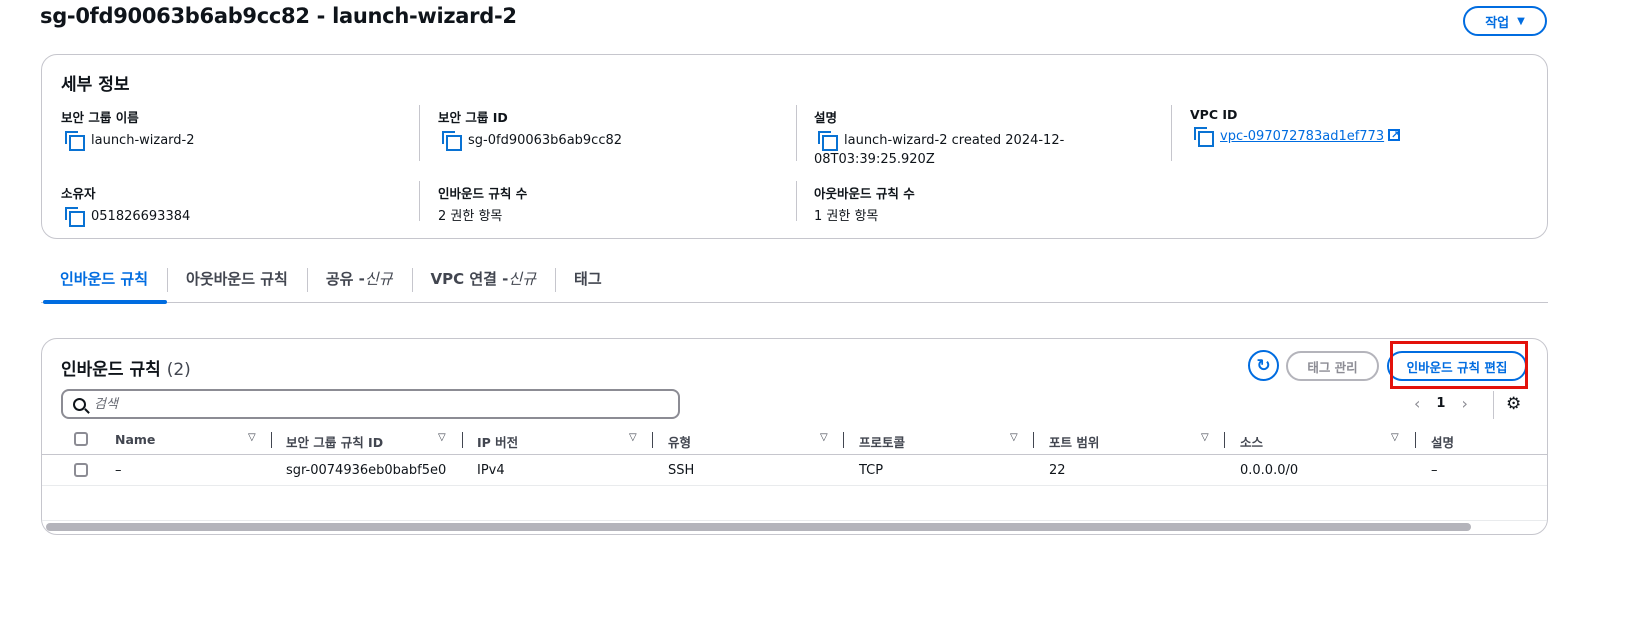 The height and width of the screenshot is (619, 1644). What do you see at coordinates (374, 404) in the screenshot?
I see `search-input` at bounding box center [374, 404].